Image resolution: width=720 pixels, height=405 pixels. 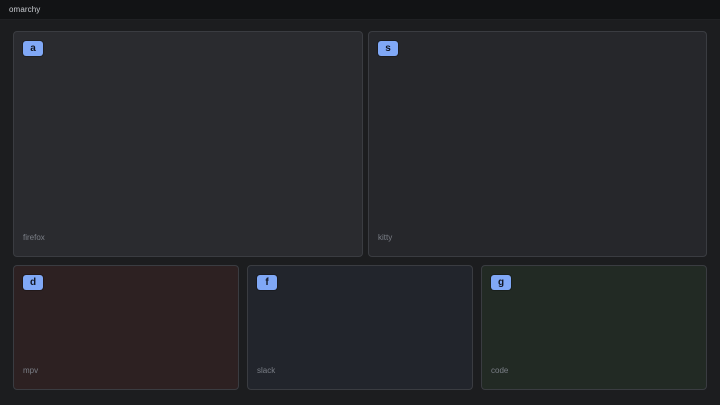 What do you see at coordinates (360, 327) in the screenshot?
I see `window-slack: f slack` at bounding box center [360, 327].